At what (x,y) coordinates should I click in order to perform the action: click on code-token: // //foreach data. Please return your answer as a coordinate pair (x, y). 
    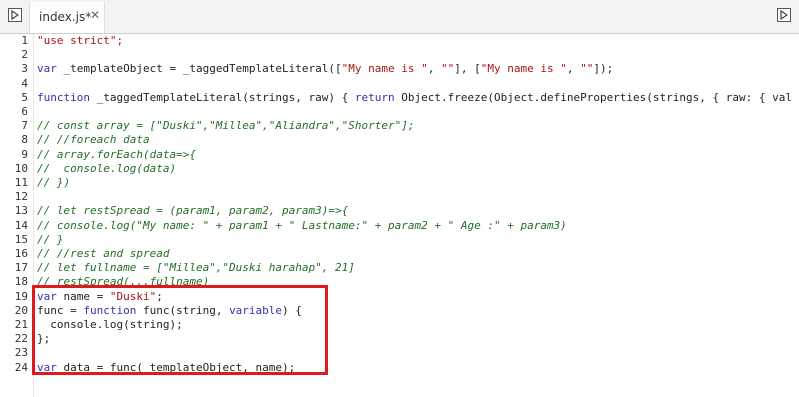
    Looking at the image, I should click on (93, 140).